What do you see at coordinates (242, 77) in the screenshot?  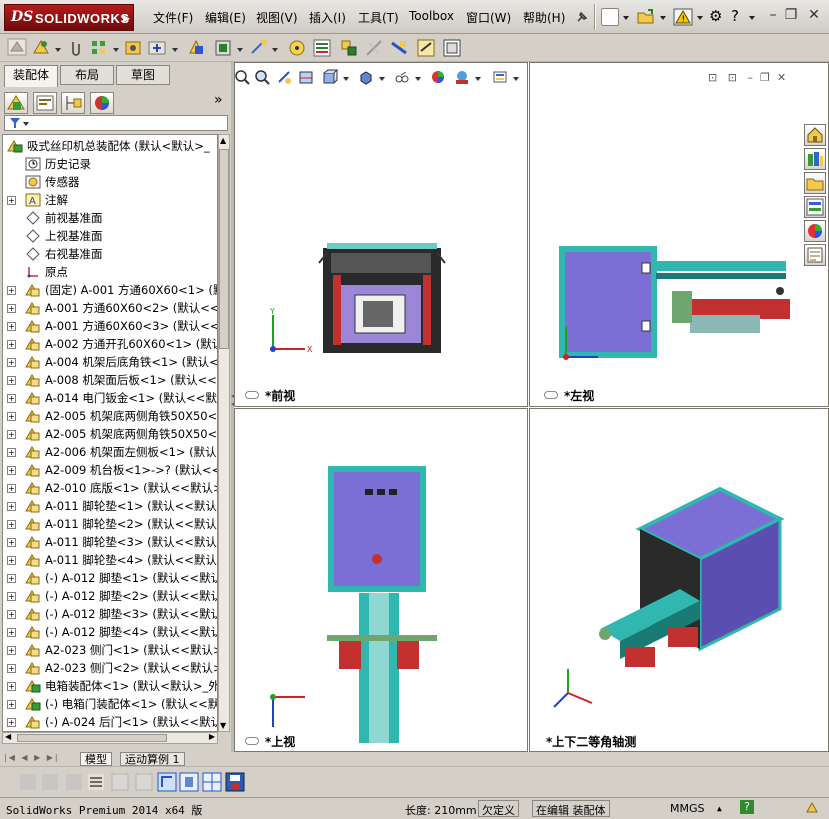 I see `zoom-to-fit-icon` at bounding box center [242, 77].